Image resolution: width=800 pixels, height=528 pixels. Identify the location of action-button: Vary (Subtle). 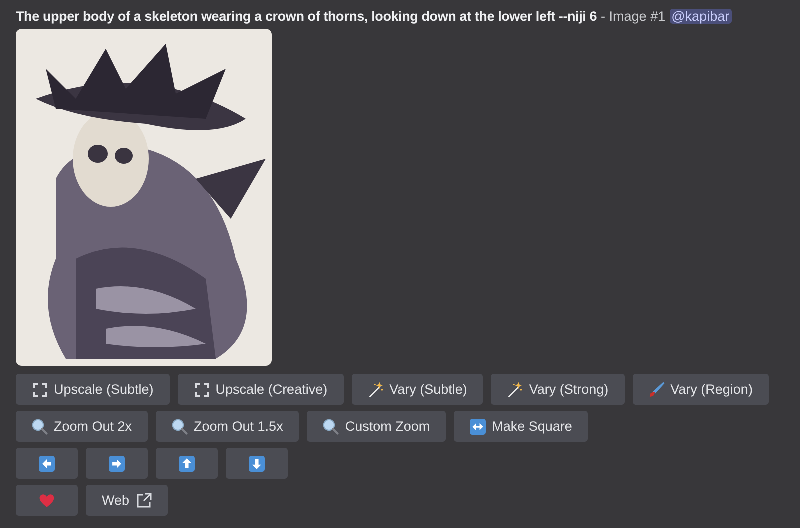
(418, 389).